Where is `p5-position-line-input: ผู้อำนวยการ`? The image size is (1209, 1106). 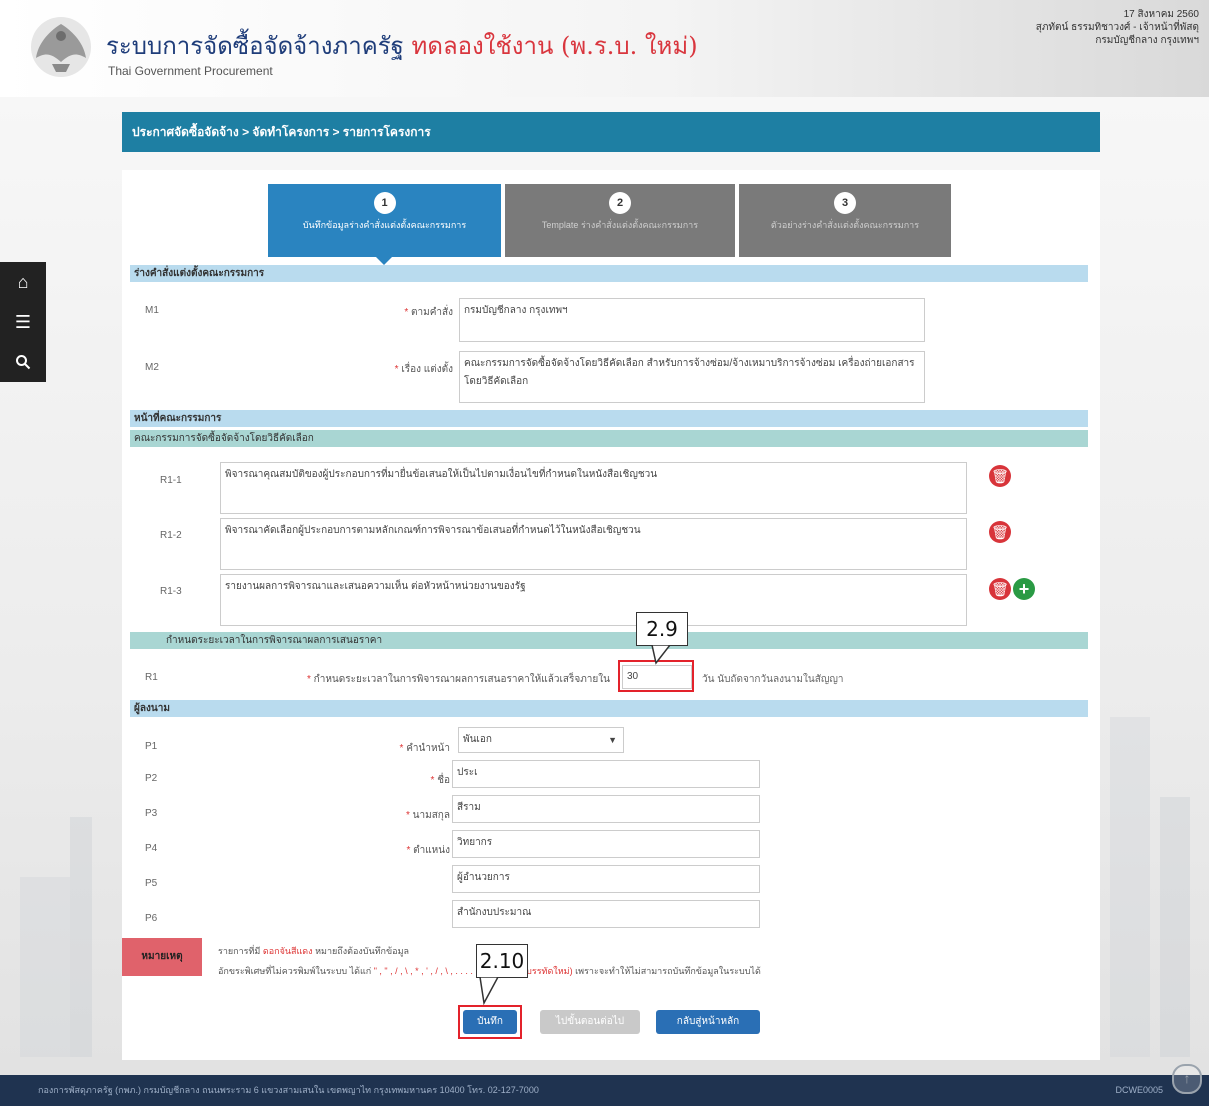
p5-position-line-input: ผู้อำนวยการ is located at coordinates (606, 879).